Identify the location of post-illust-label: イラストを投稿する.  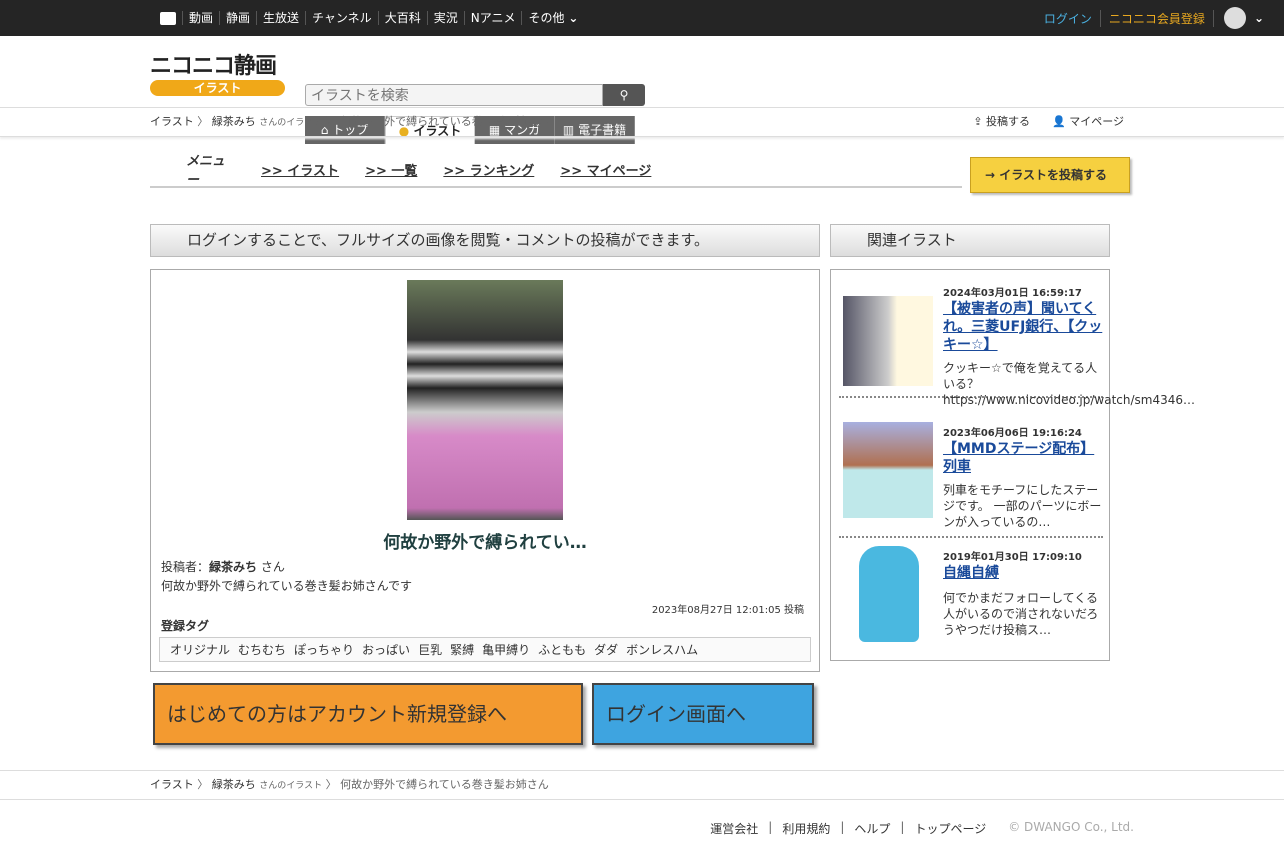
(1053, 175).